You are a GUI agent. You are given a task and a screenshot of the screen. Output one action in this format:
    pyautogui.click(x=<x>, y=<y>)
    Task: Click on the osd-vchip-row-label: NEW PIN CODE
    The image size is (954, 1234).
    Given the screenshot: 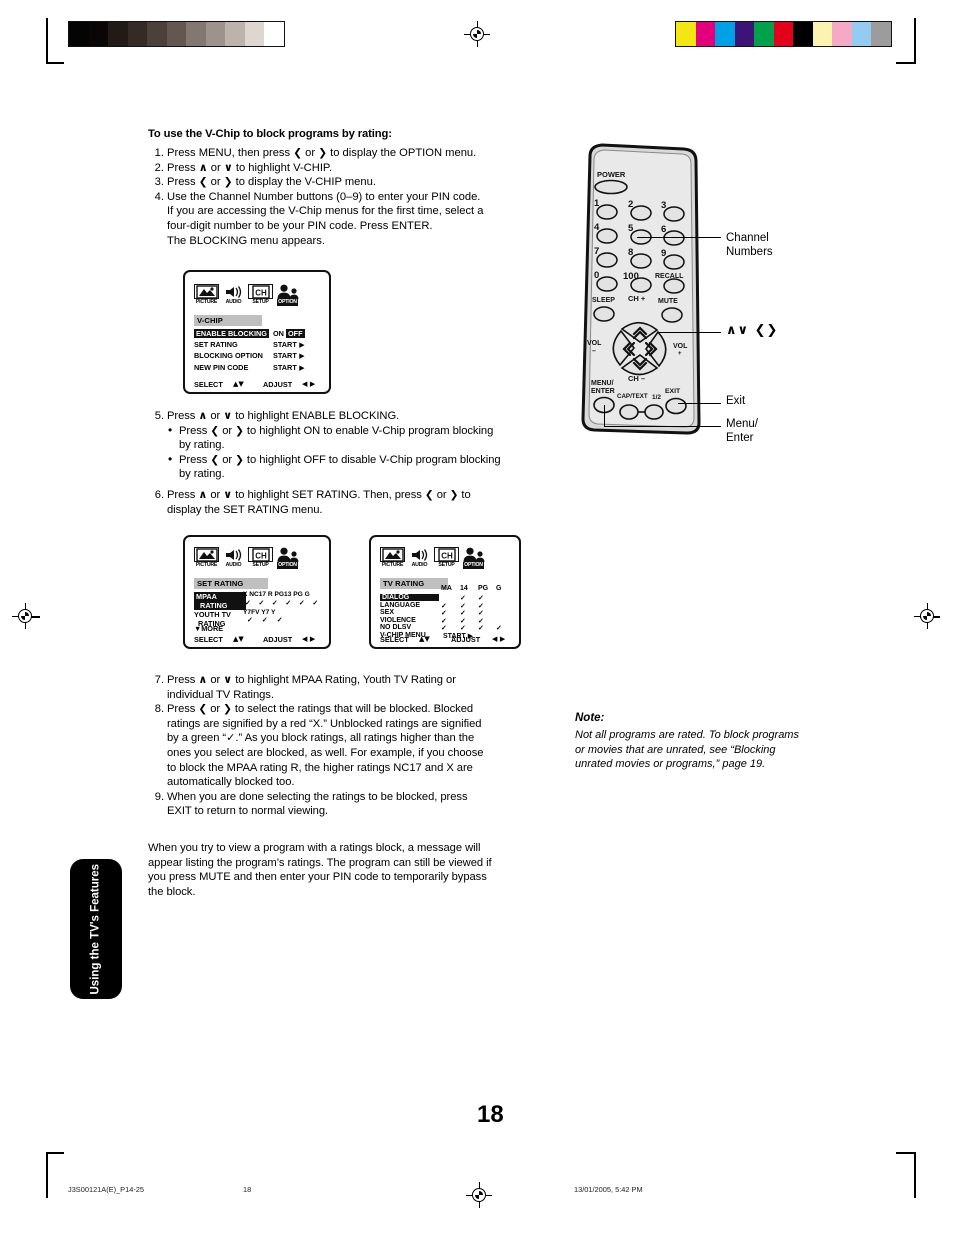 What is the action you would take?
    pyautogui.click(x=221, y=367)
    